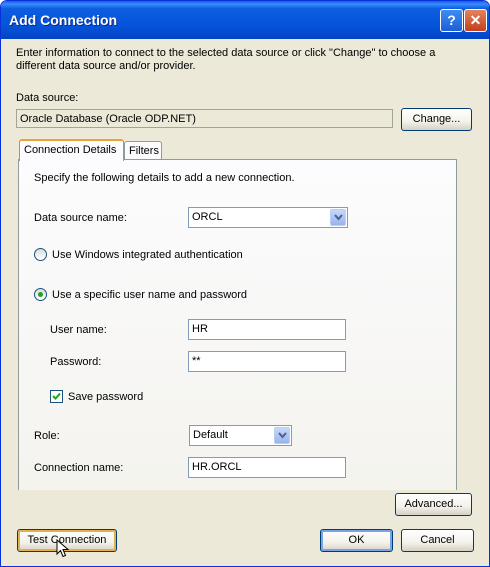  I want to click on close-icon: ✕, so click(475, 20).